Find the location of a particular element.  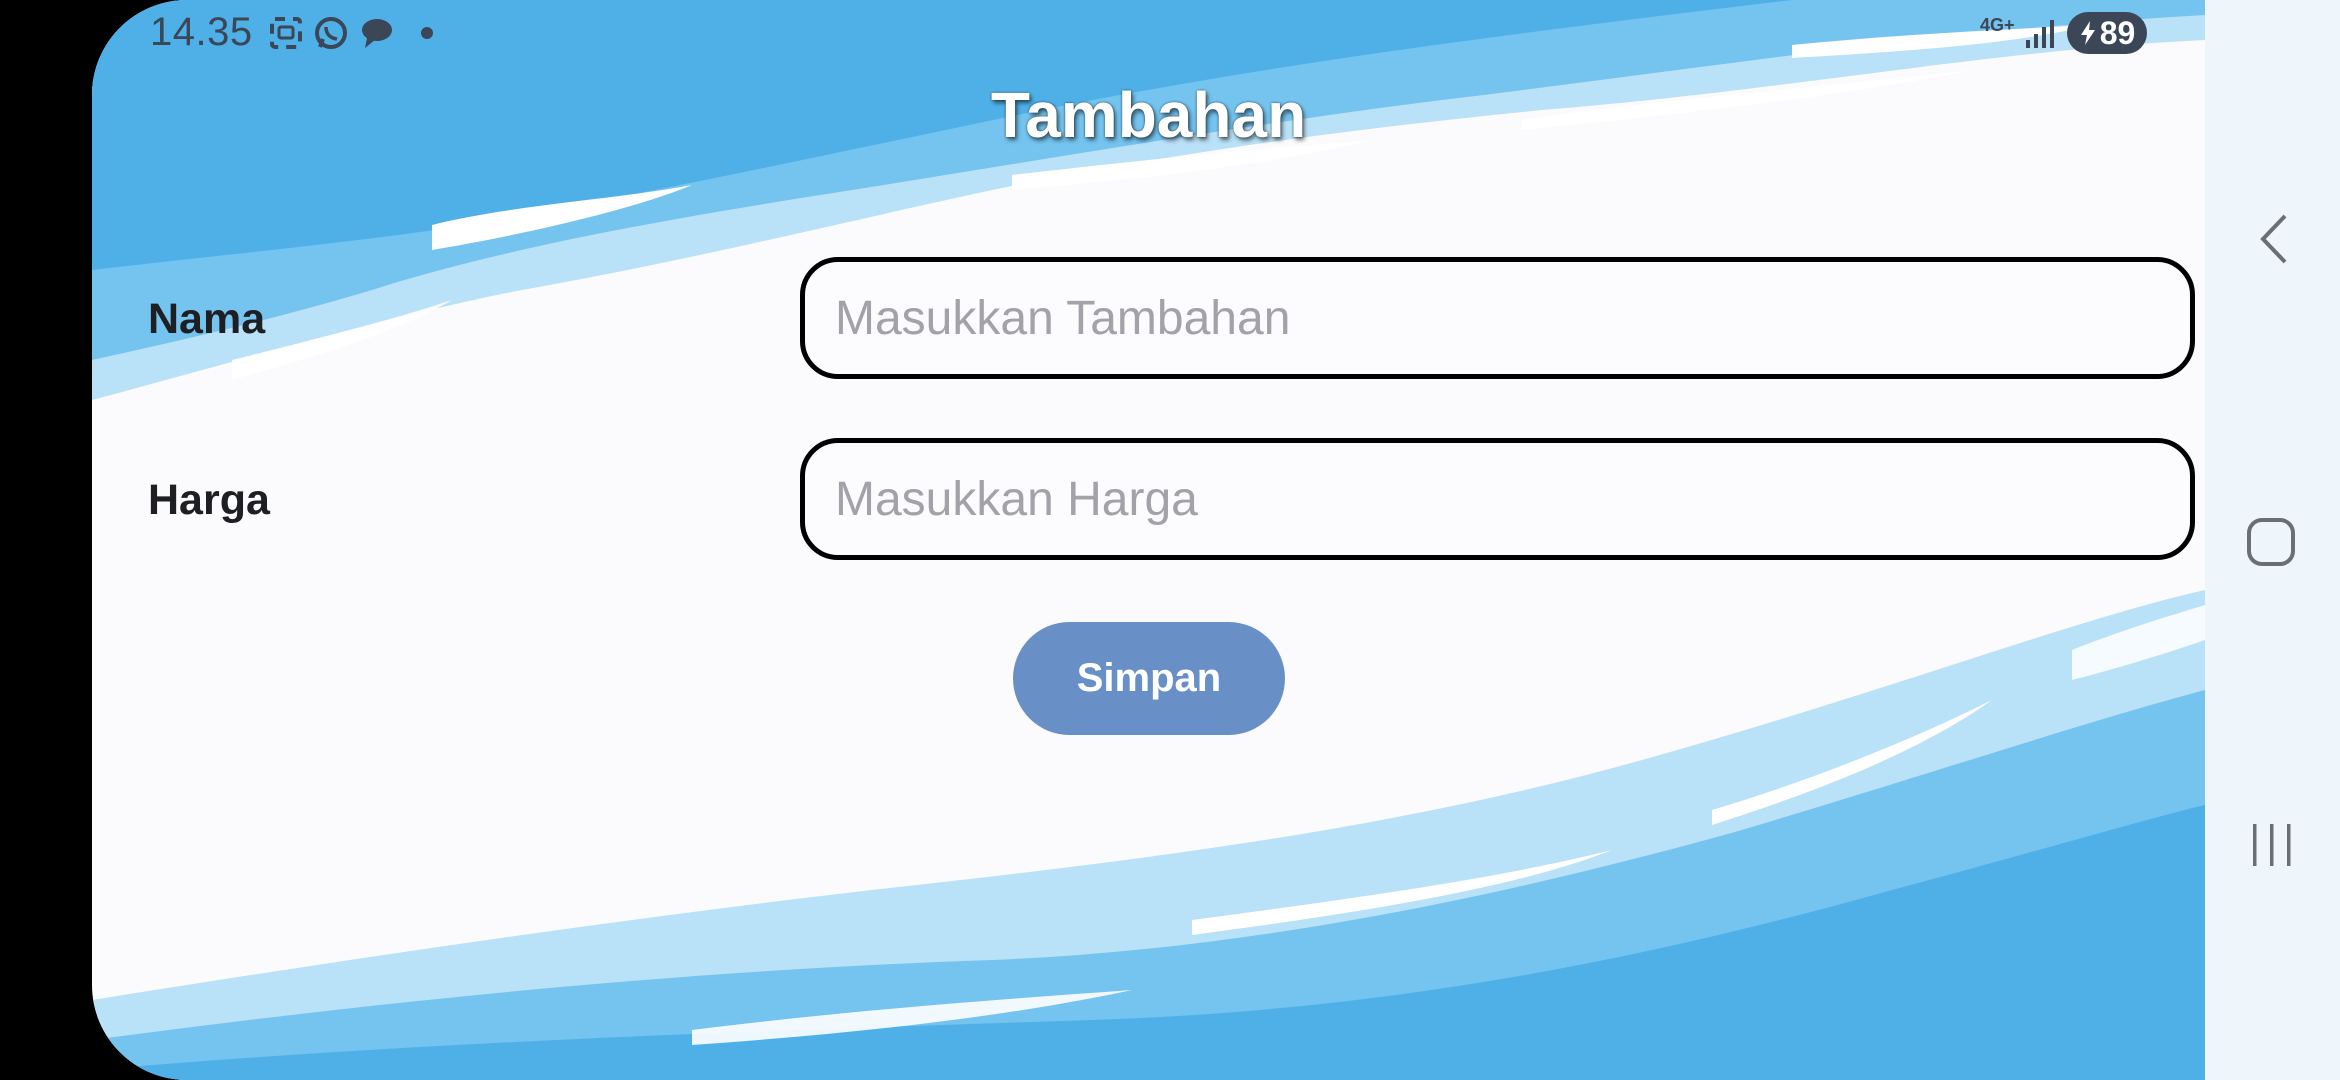

recents-icon is located at coordinates (2272, 845).